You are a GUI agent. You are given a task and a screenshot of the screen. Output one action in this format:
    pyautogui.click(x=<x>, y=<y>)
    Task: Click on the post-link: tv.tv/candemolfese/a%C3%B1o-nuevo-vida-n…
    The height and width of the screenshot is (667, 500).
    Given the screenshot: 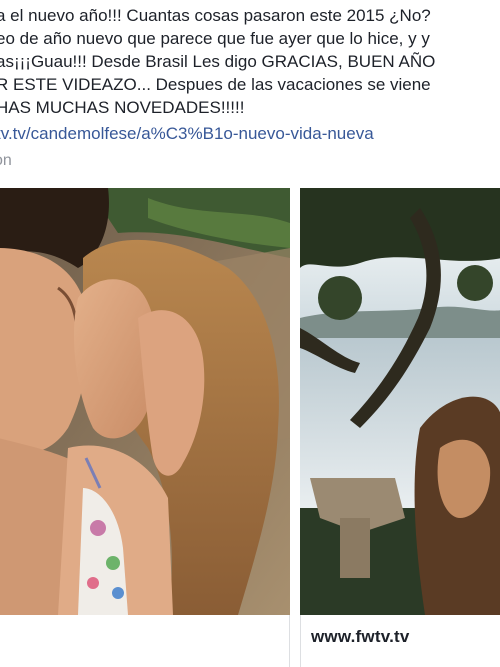 What is the action you would take?
    pyautogui.click(x=187, y=134)
    